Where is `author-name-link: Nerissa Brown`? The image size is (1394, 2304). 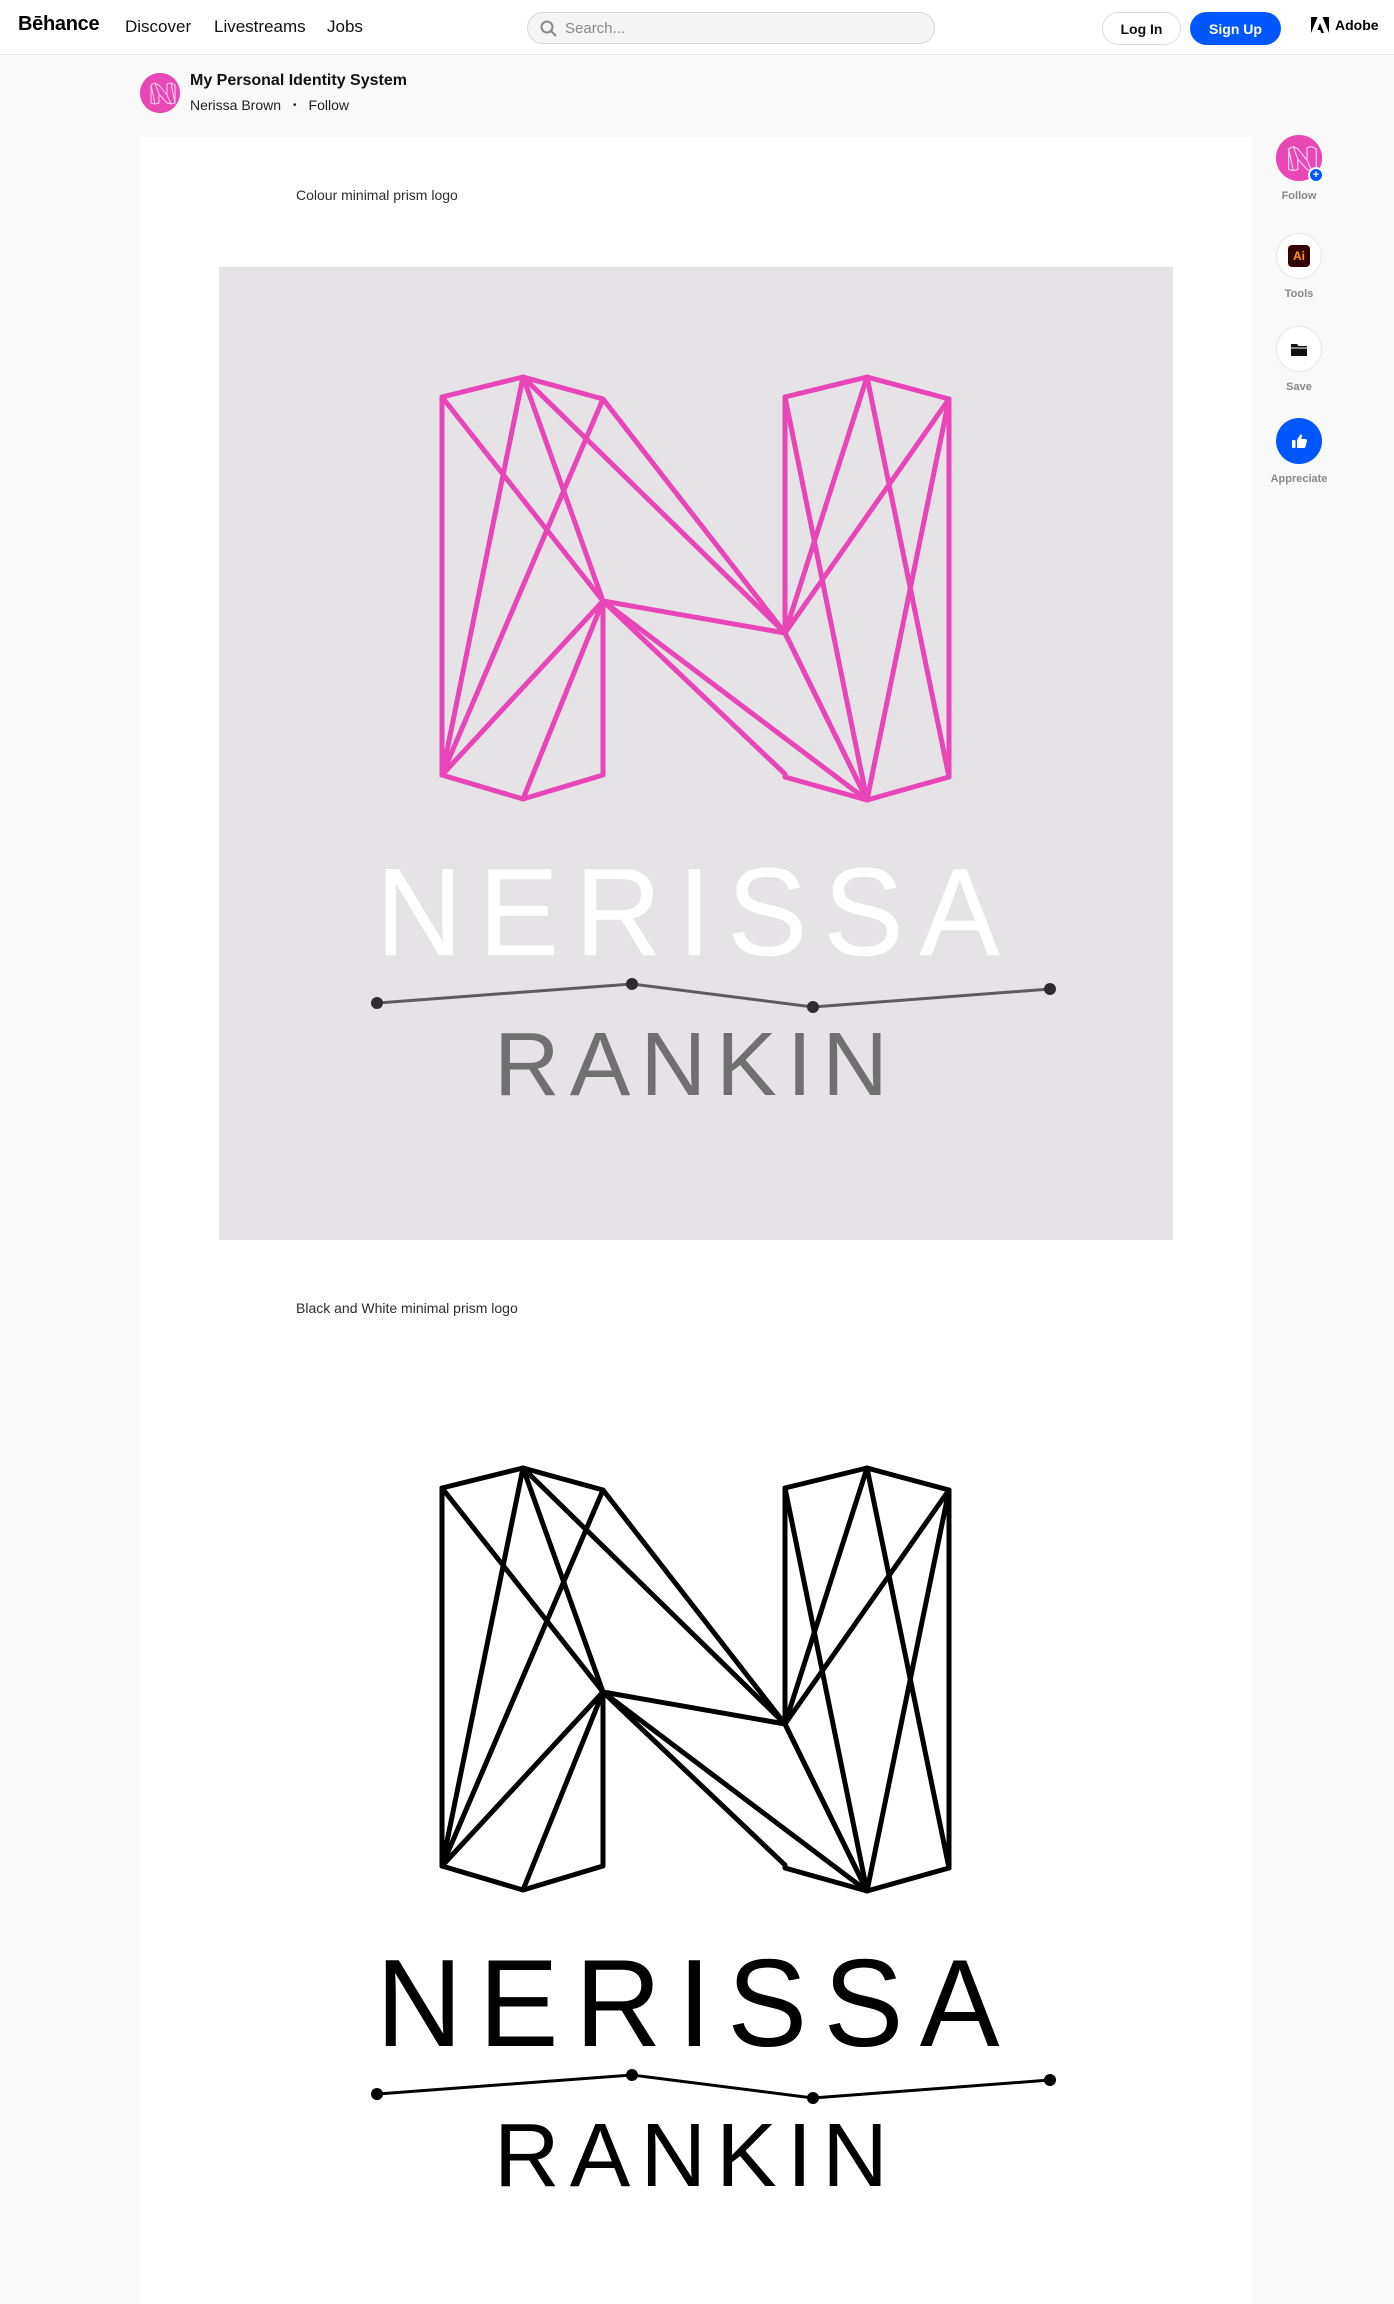
author-name-link: Nerissa Brown is located at coordinates (235, 105).